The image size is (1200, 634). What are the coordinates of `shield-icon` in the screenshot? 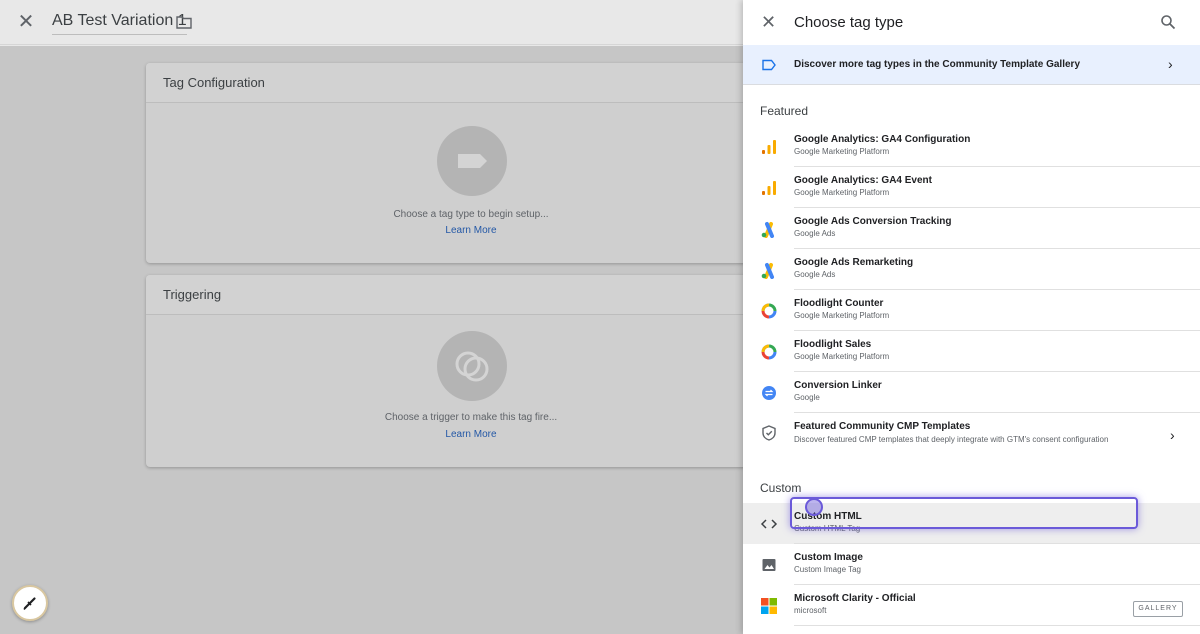 It's located at (769, 433).